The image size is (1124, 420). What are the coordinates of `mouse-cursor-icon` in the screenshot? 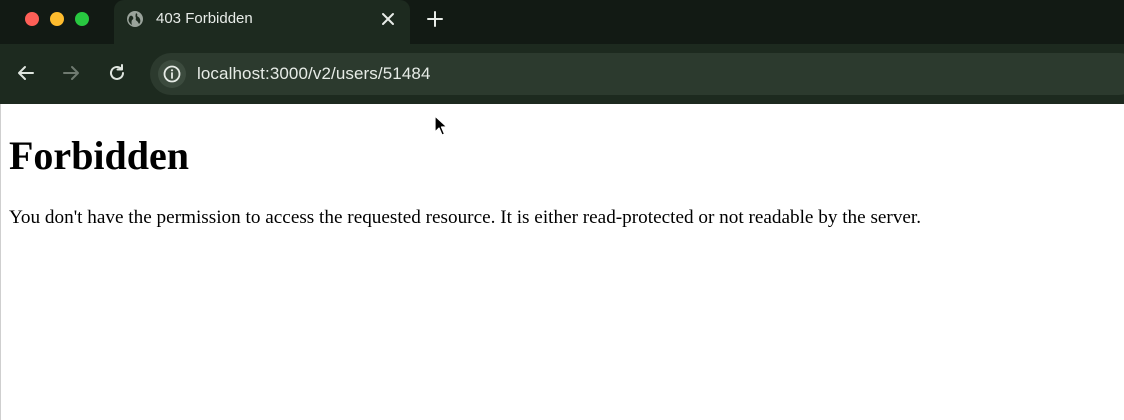 It's located at (441, 125).